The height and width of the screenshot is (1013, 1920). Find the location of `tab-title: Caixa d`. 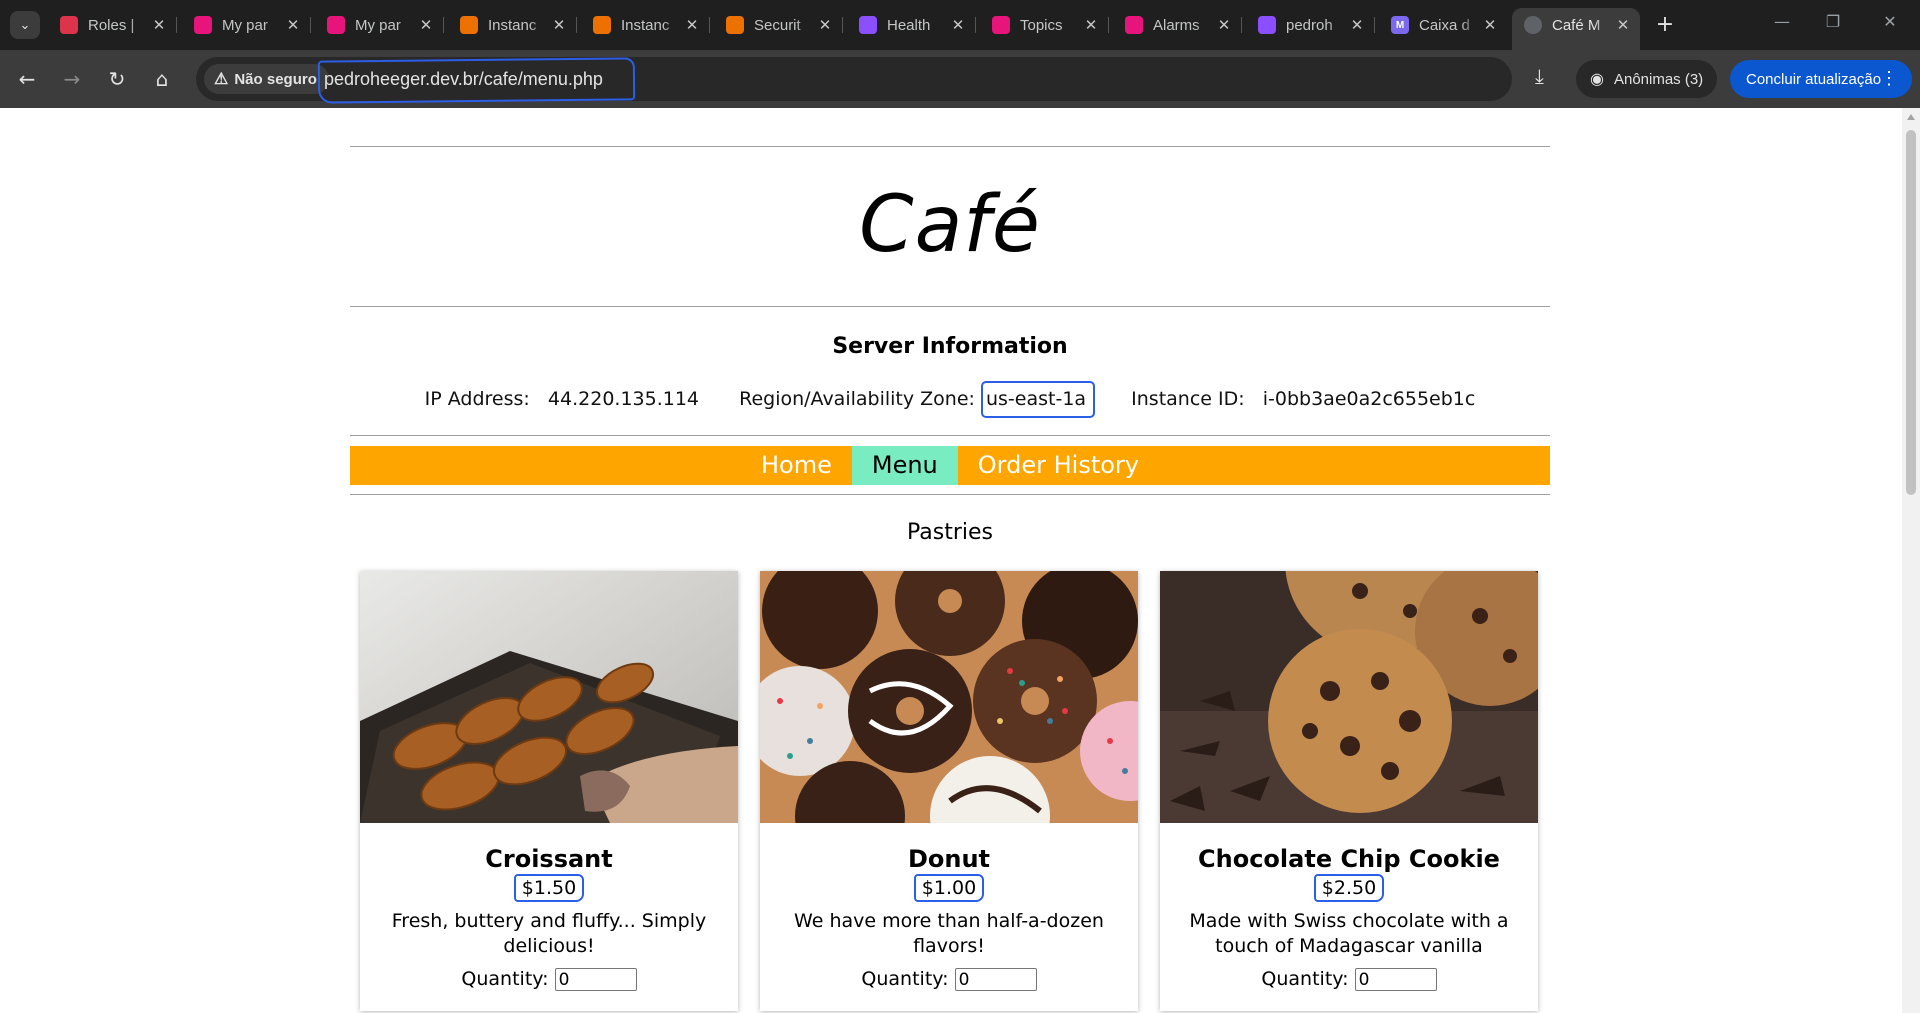

tab-title: Caixa d is located at coordinates (1444, 25).